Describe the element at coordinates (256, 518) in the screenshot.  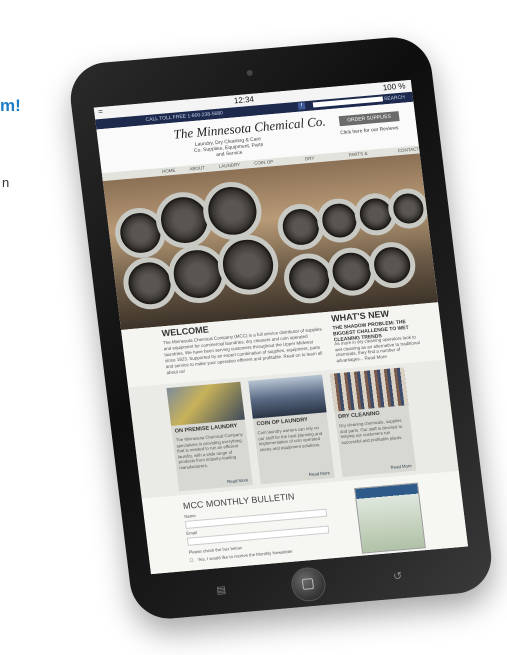
I see `name-field` at that location.